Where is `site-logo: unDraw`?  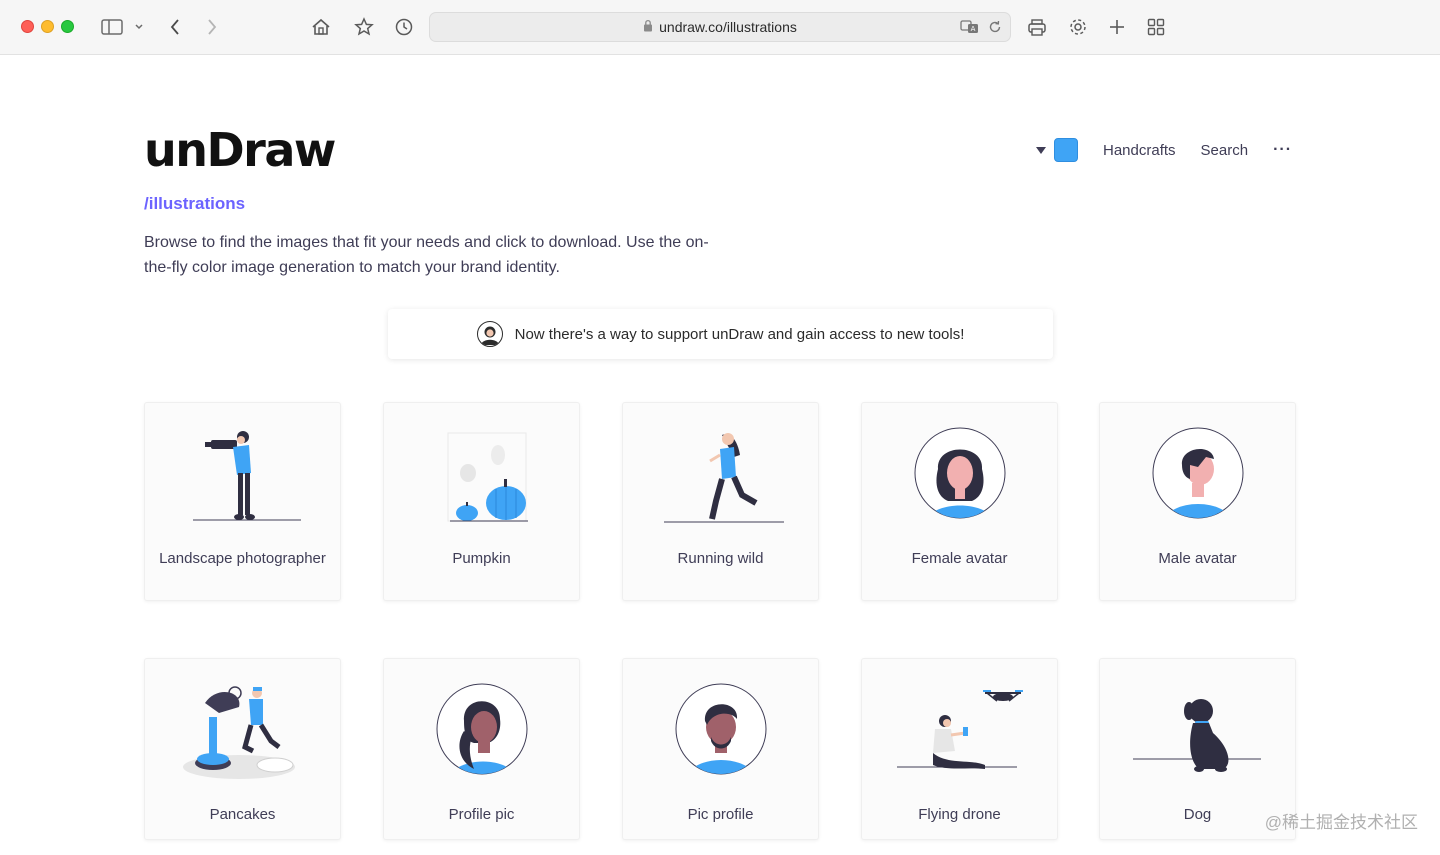 site-logo: unDraw is located at coordinates (240, 150).